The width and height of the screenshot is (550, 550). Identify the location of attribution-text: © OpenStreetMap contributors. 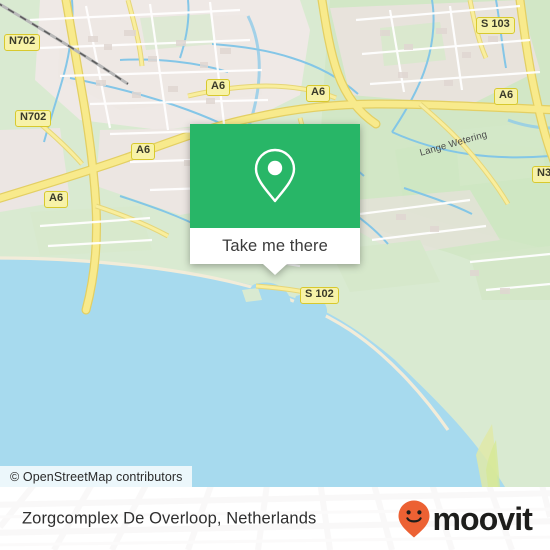
(96, 476).